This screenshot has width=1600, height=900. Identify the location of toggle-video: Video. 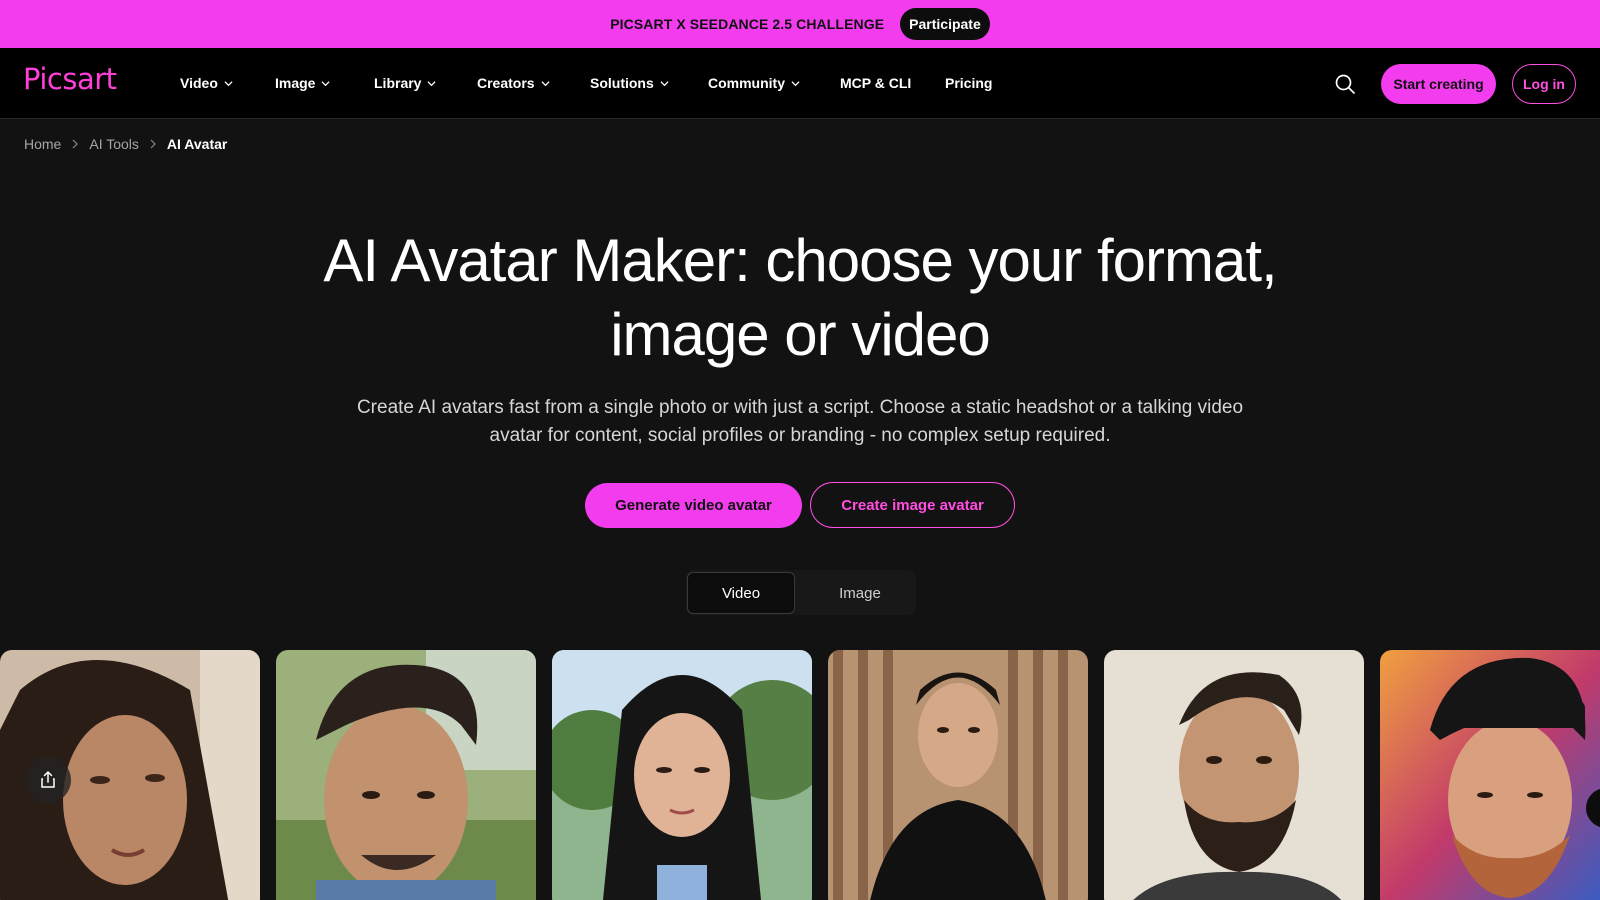
(741, 593).